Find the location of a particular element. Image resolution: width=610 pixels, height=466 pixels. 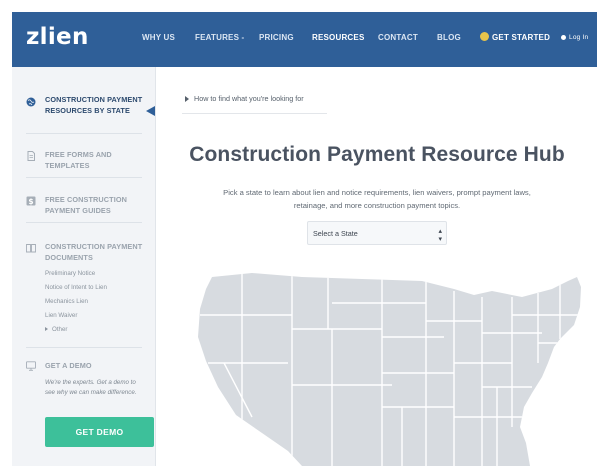

state-select-value: Select a State is located at coordinates (335, 233).